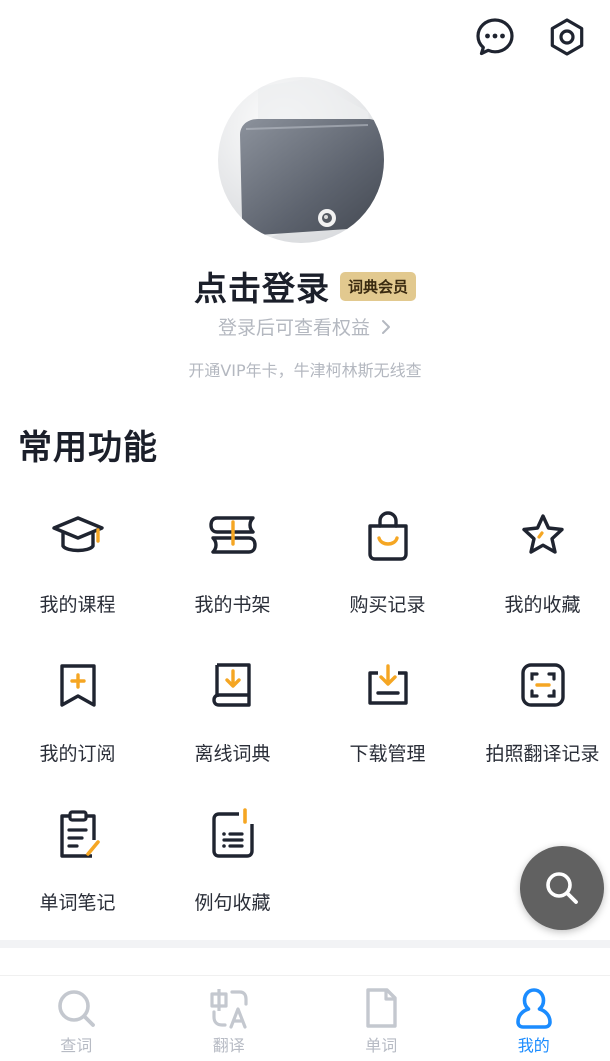 The width and height of the screenshot is (610, 1061). What do you see at coordinates (232, 859) in the screenshot?
I see `feature-example-sentence-favorites: 例句收藏` at bounding box center [232, 859].